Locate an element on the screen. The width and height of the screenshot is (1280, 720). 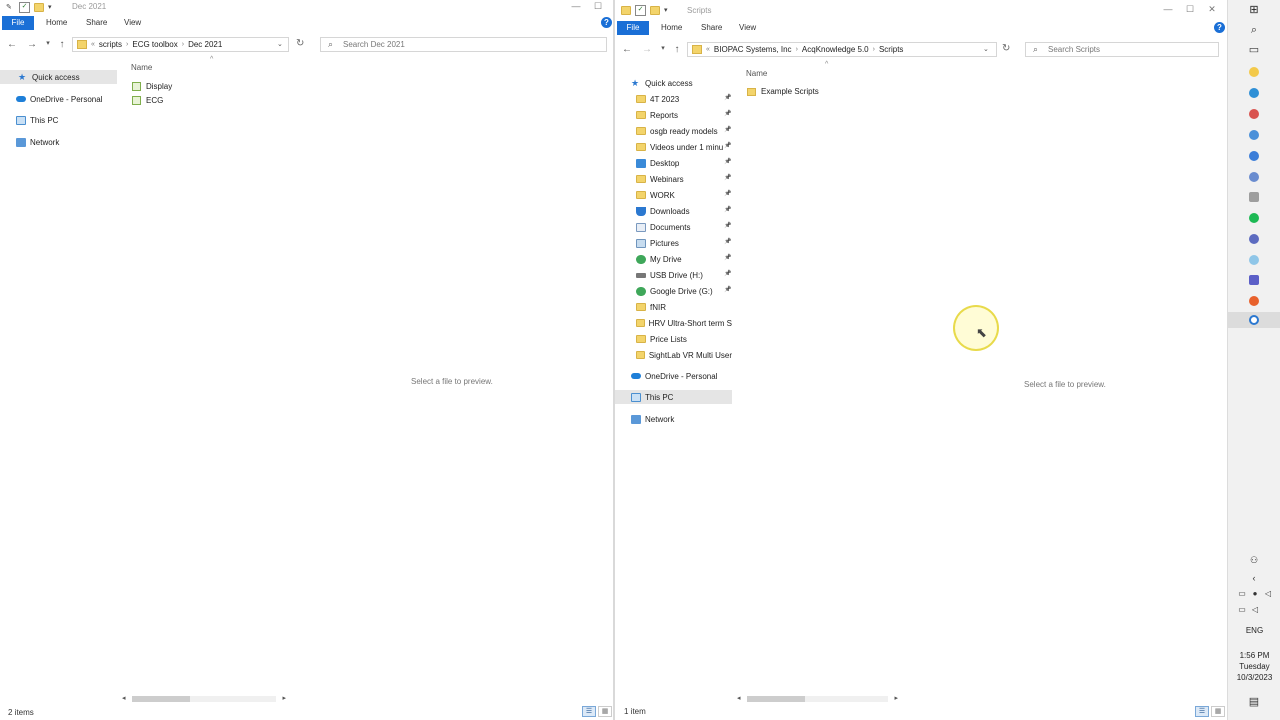
title-bar: ✓ ▾ Scripts — ☐ ✕ is located at coordinates (921, 9).